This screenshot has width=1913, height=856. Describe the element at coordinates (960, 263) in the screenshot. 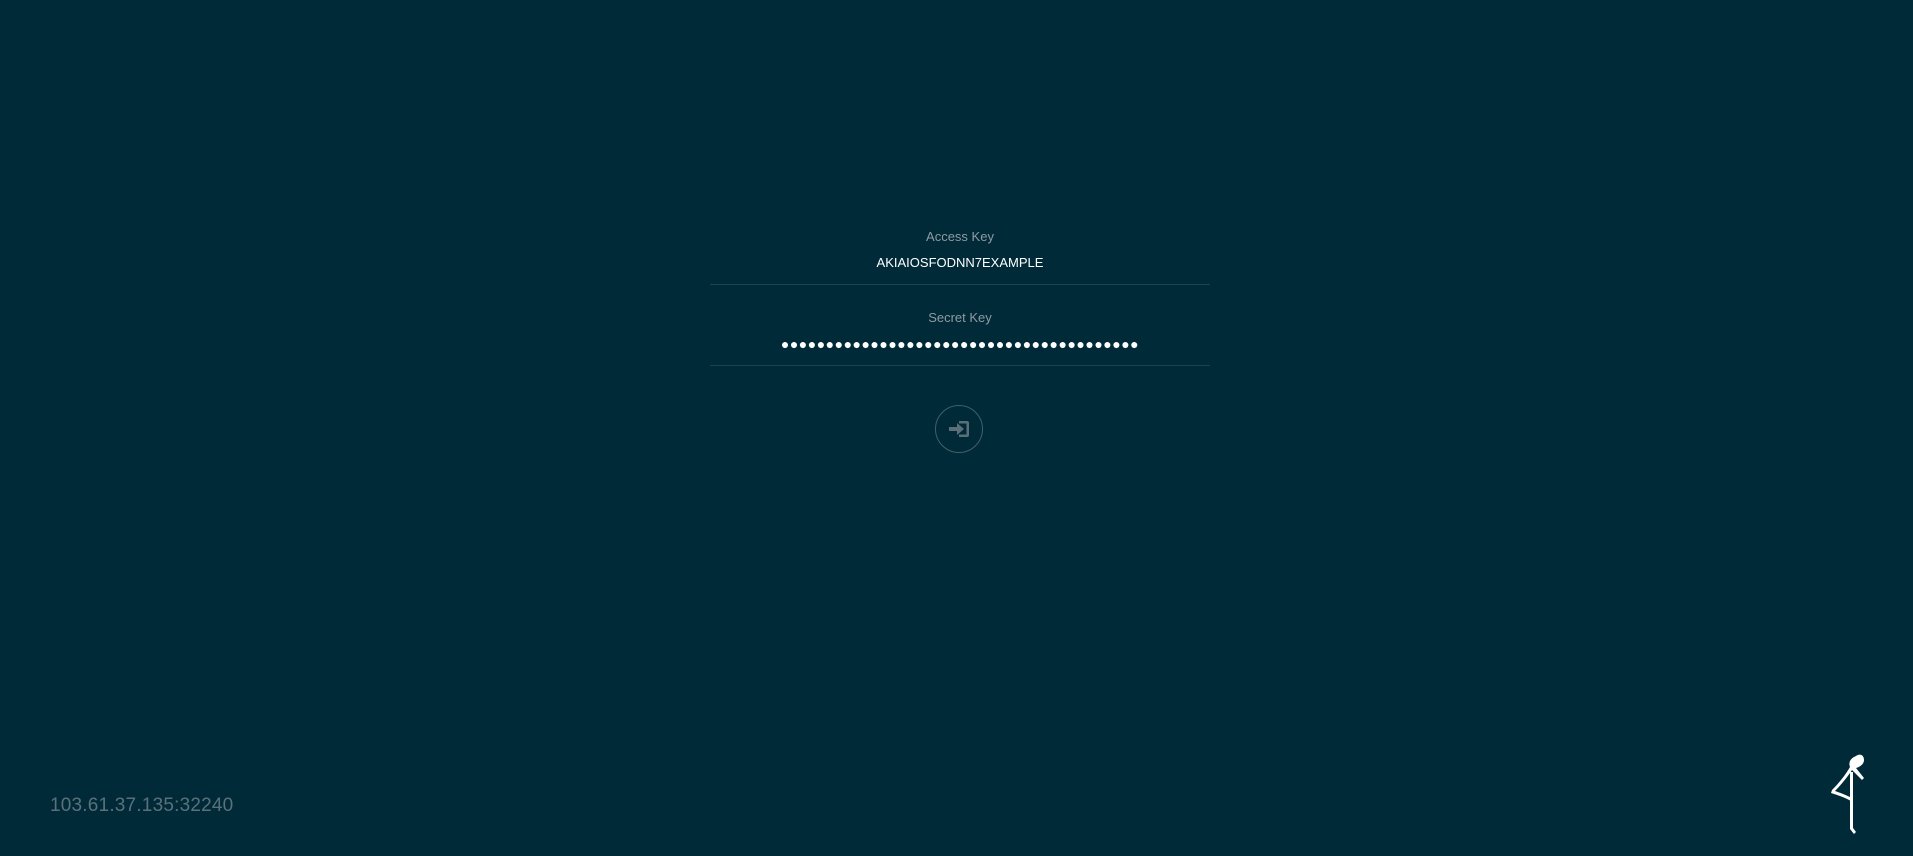

I see `access-key-input` at that location.